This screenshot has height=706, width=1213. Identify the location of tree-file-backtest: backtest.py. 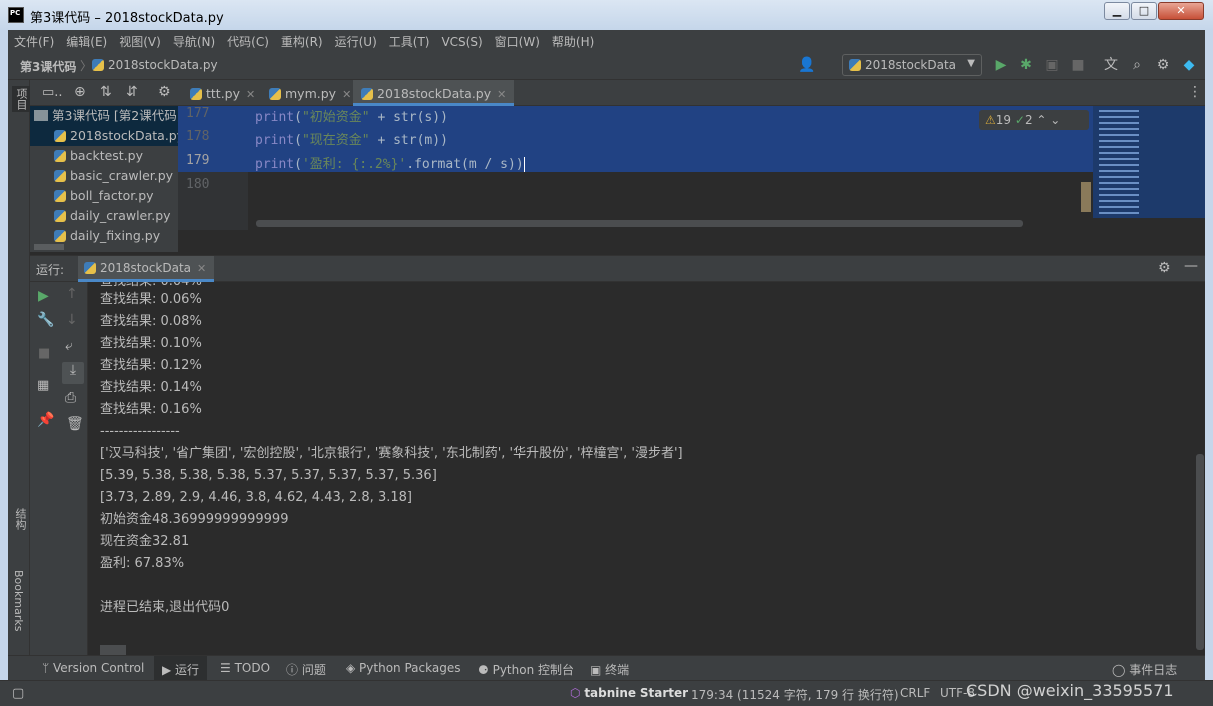
(104, 156).